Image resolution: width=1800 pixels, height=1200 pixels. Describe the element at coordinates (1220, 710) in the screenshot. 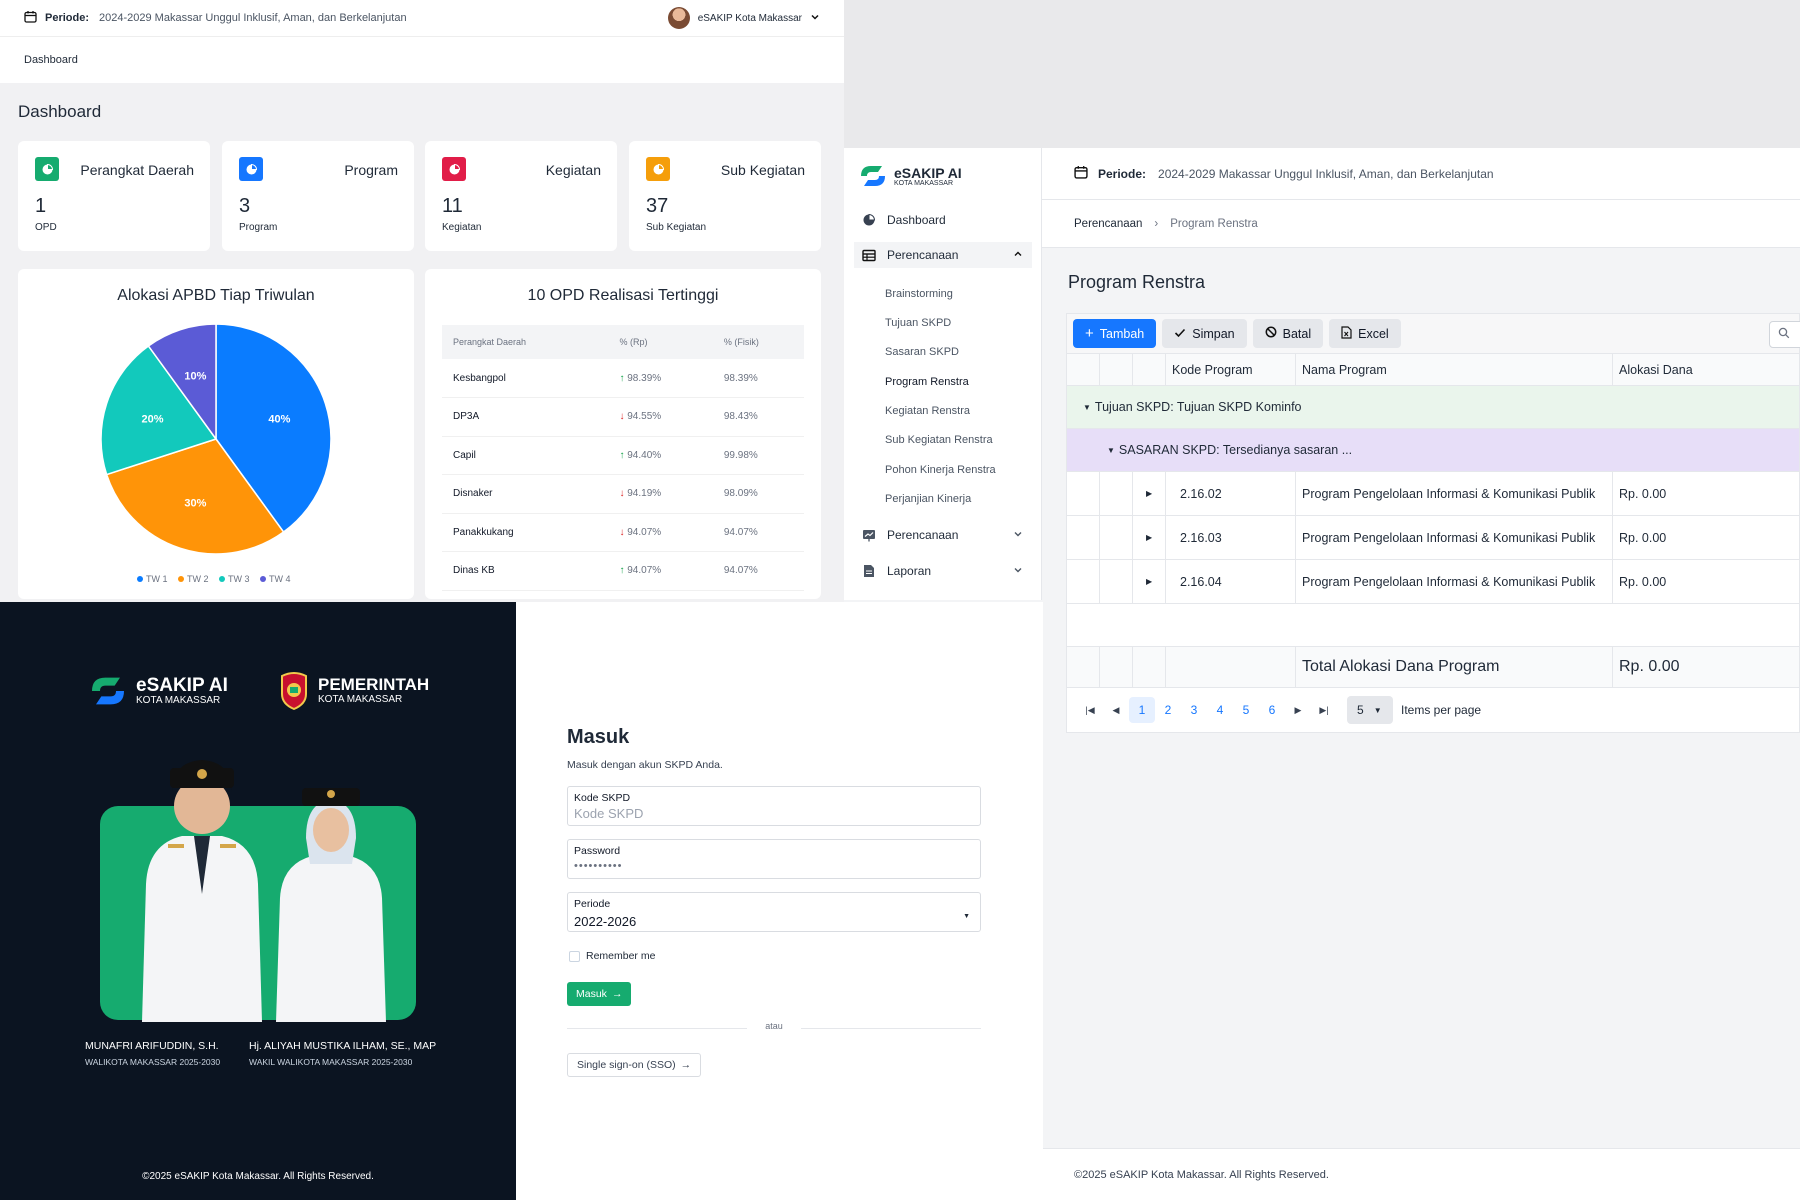

I see `page-button: 4` at that location.